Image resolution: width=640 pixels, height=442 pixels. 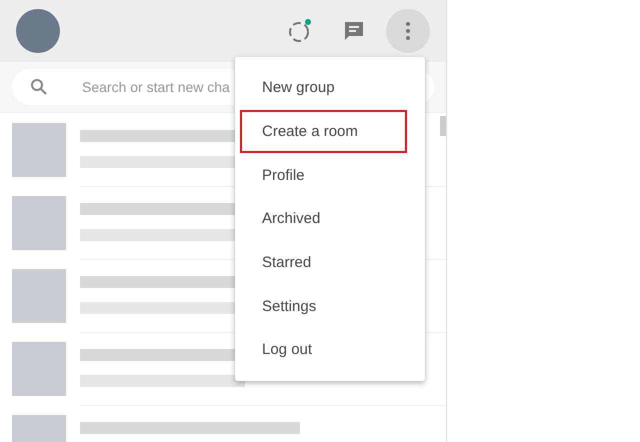 I want to click on menu-item: Archived, so click(x=330, y=219).